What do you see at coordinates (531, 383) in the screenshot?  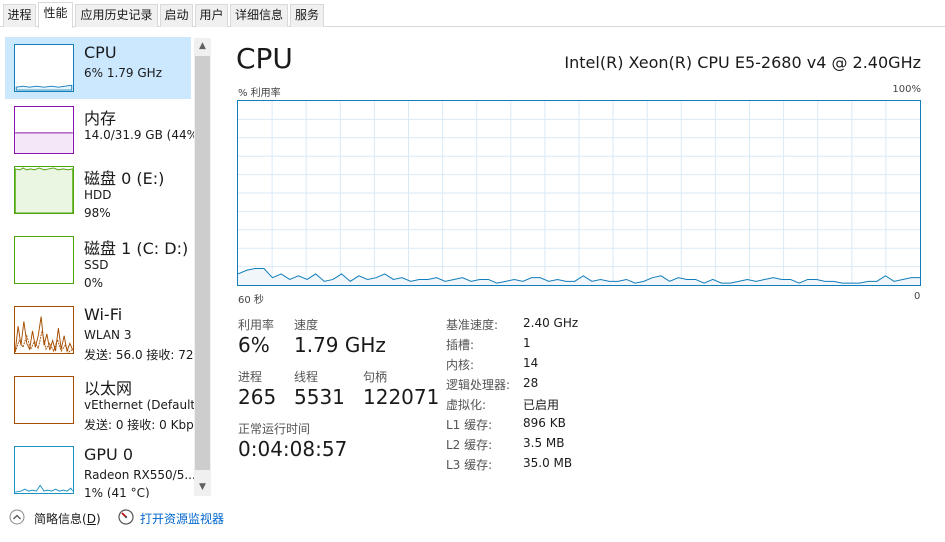 I see `logical-processors-value: 28` at bounding box center [531, 383].